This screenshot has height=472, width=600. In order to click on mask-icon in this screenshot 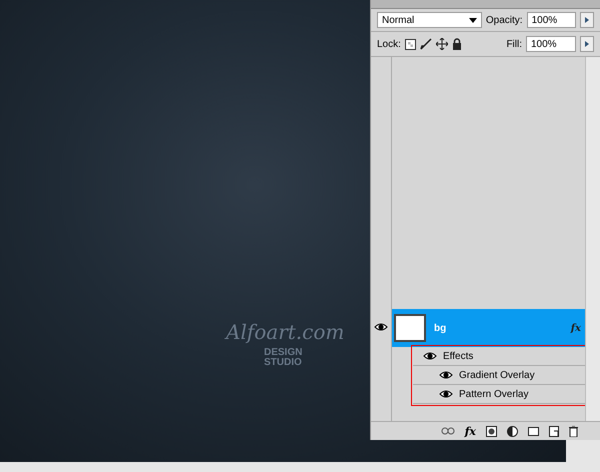, I will do `click(491, 431)`.